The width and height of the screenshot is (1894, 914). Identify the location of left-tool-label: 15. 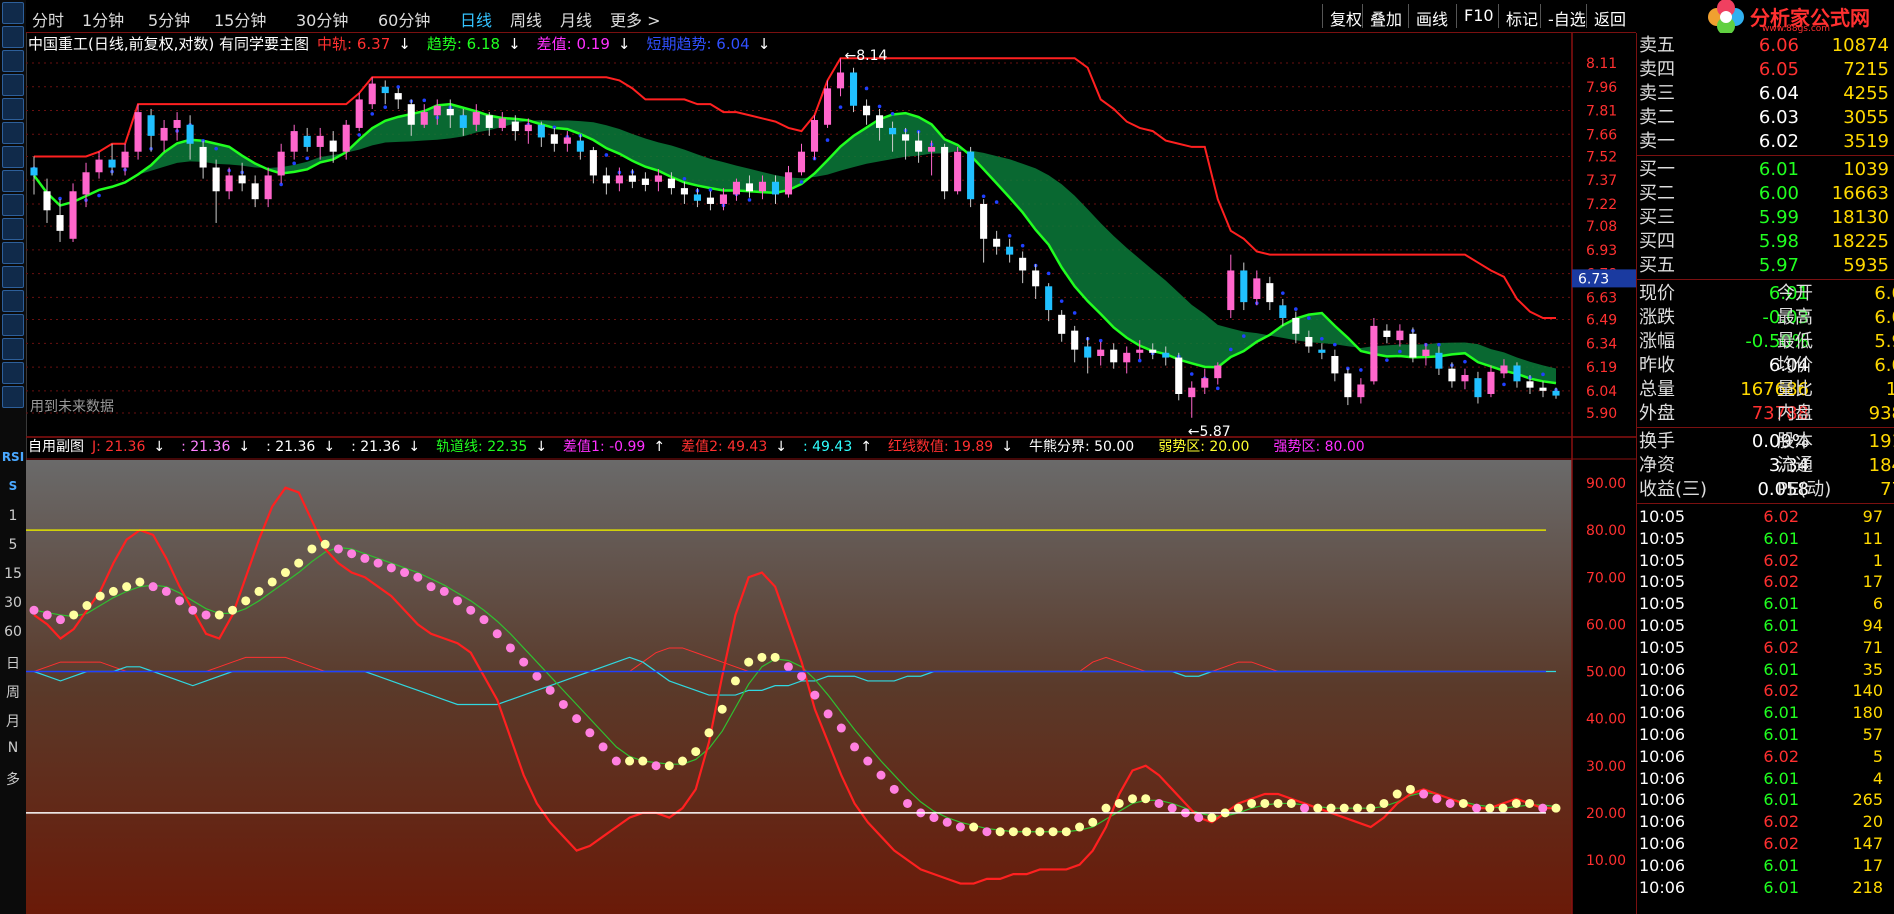
(13, 574).